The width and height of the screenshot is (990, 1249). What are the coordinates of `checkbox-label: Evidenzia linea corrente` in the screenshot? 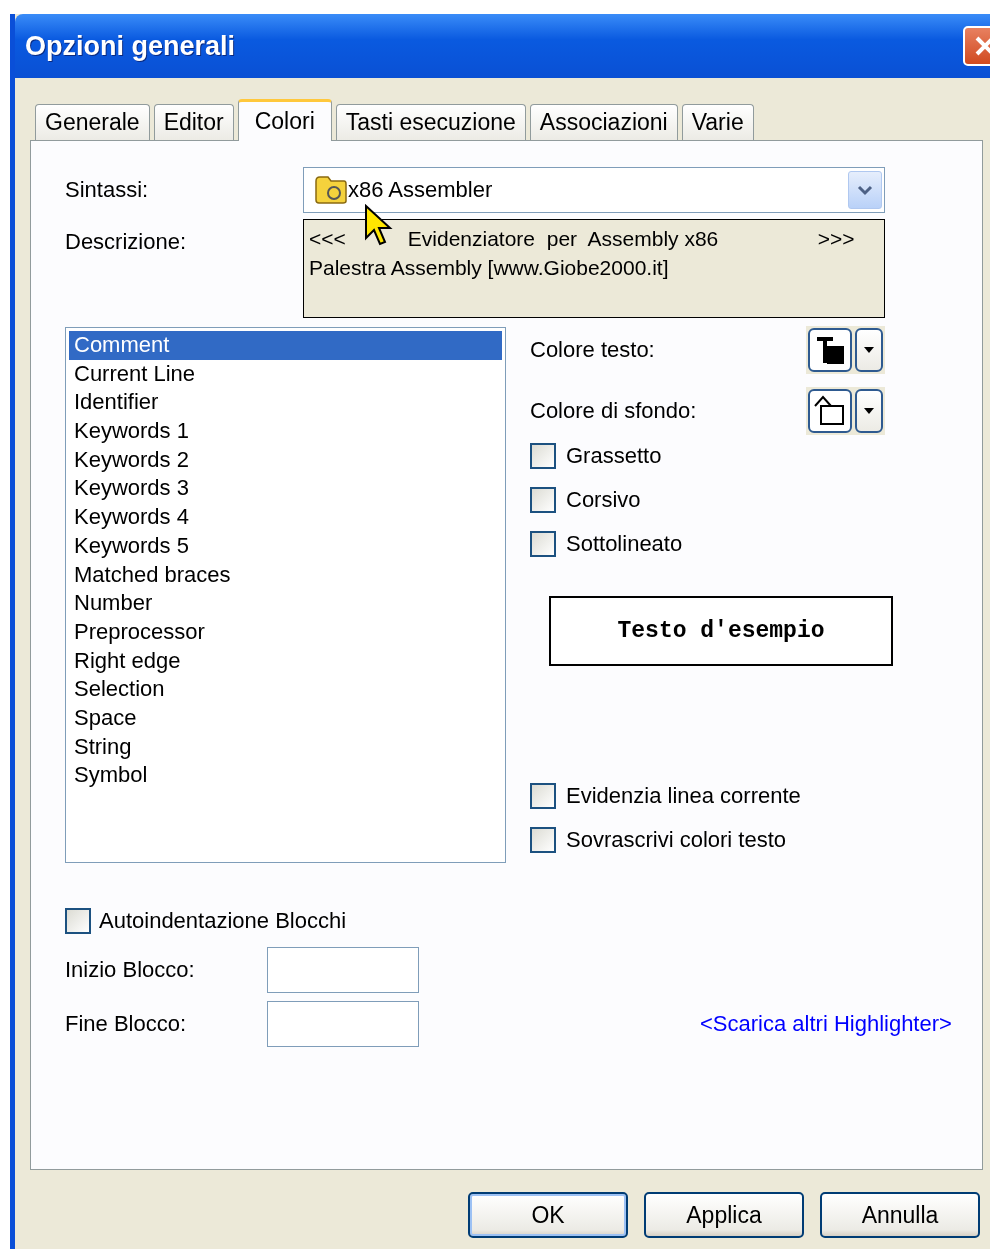 It's located at (683, 796).